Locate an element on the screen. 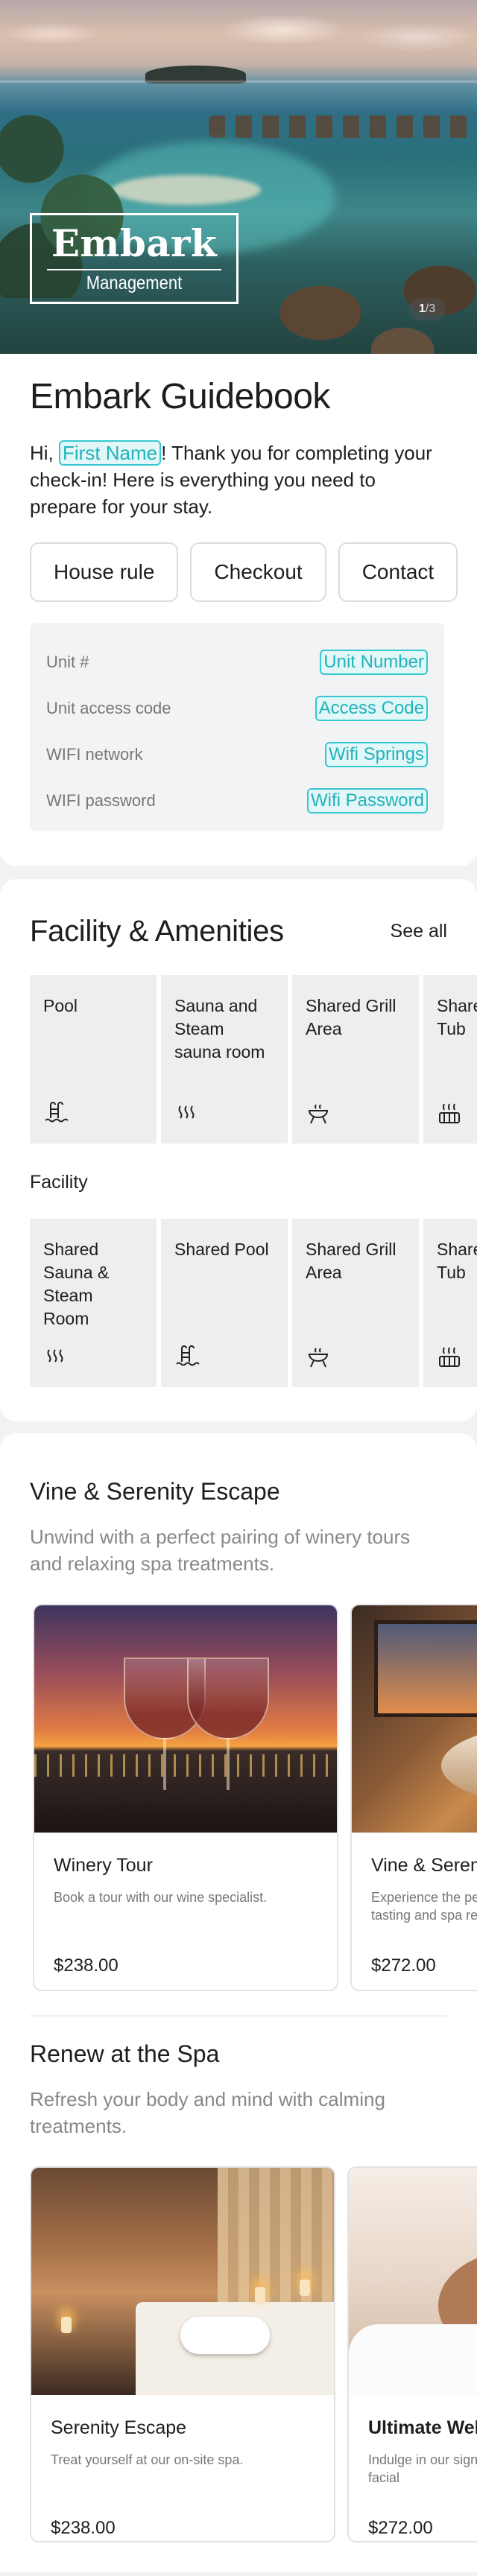 This screenshot has width=477, height=2576. tile-label: Shared Sauna & Steam Room is located at coordinates (77, 1284).